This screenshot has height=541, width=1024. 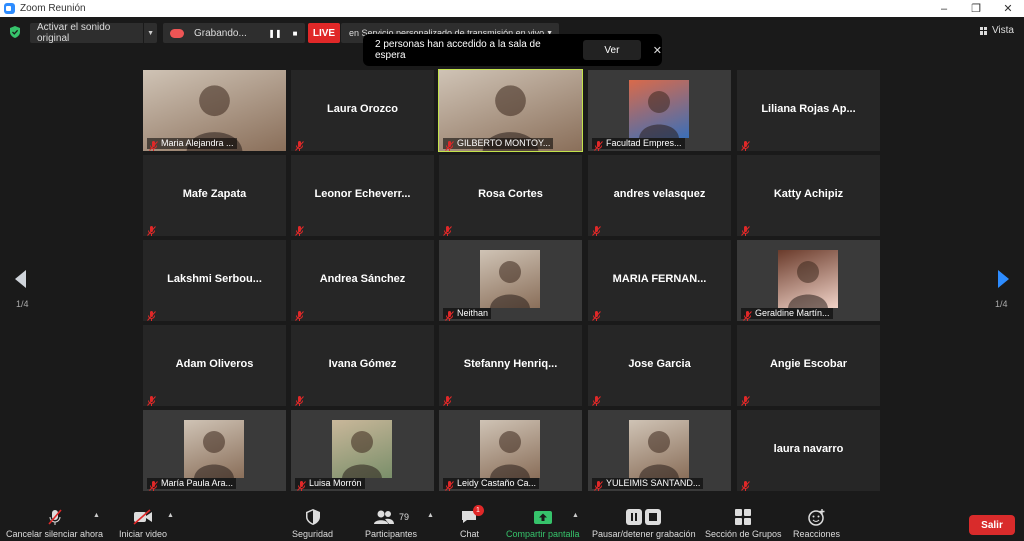 I want to click on unmute-label: Cancelar silenciar ahora, so click(x=55, y=534).